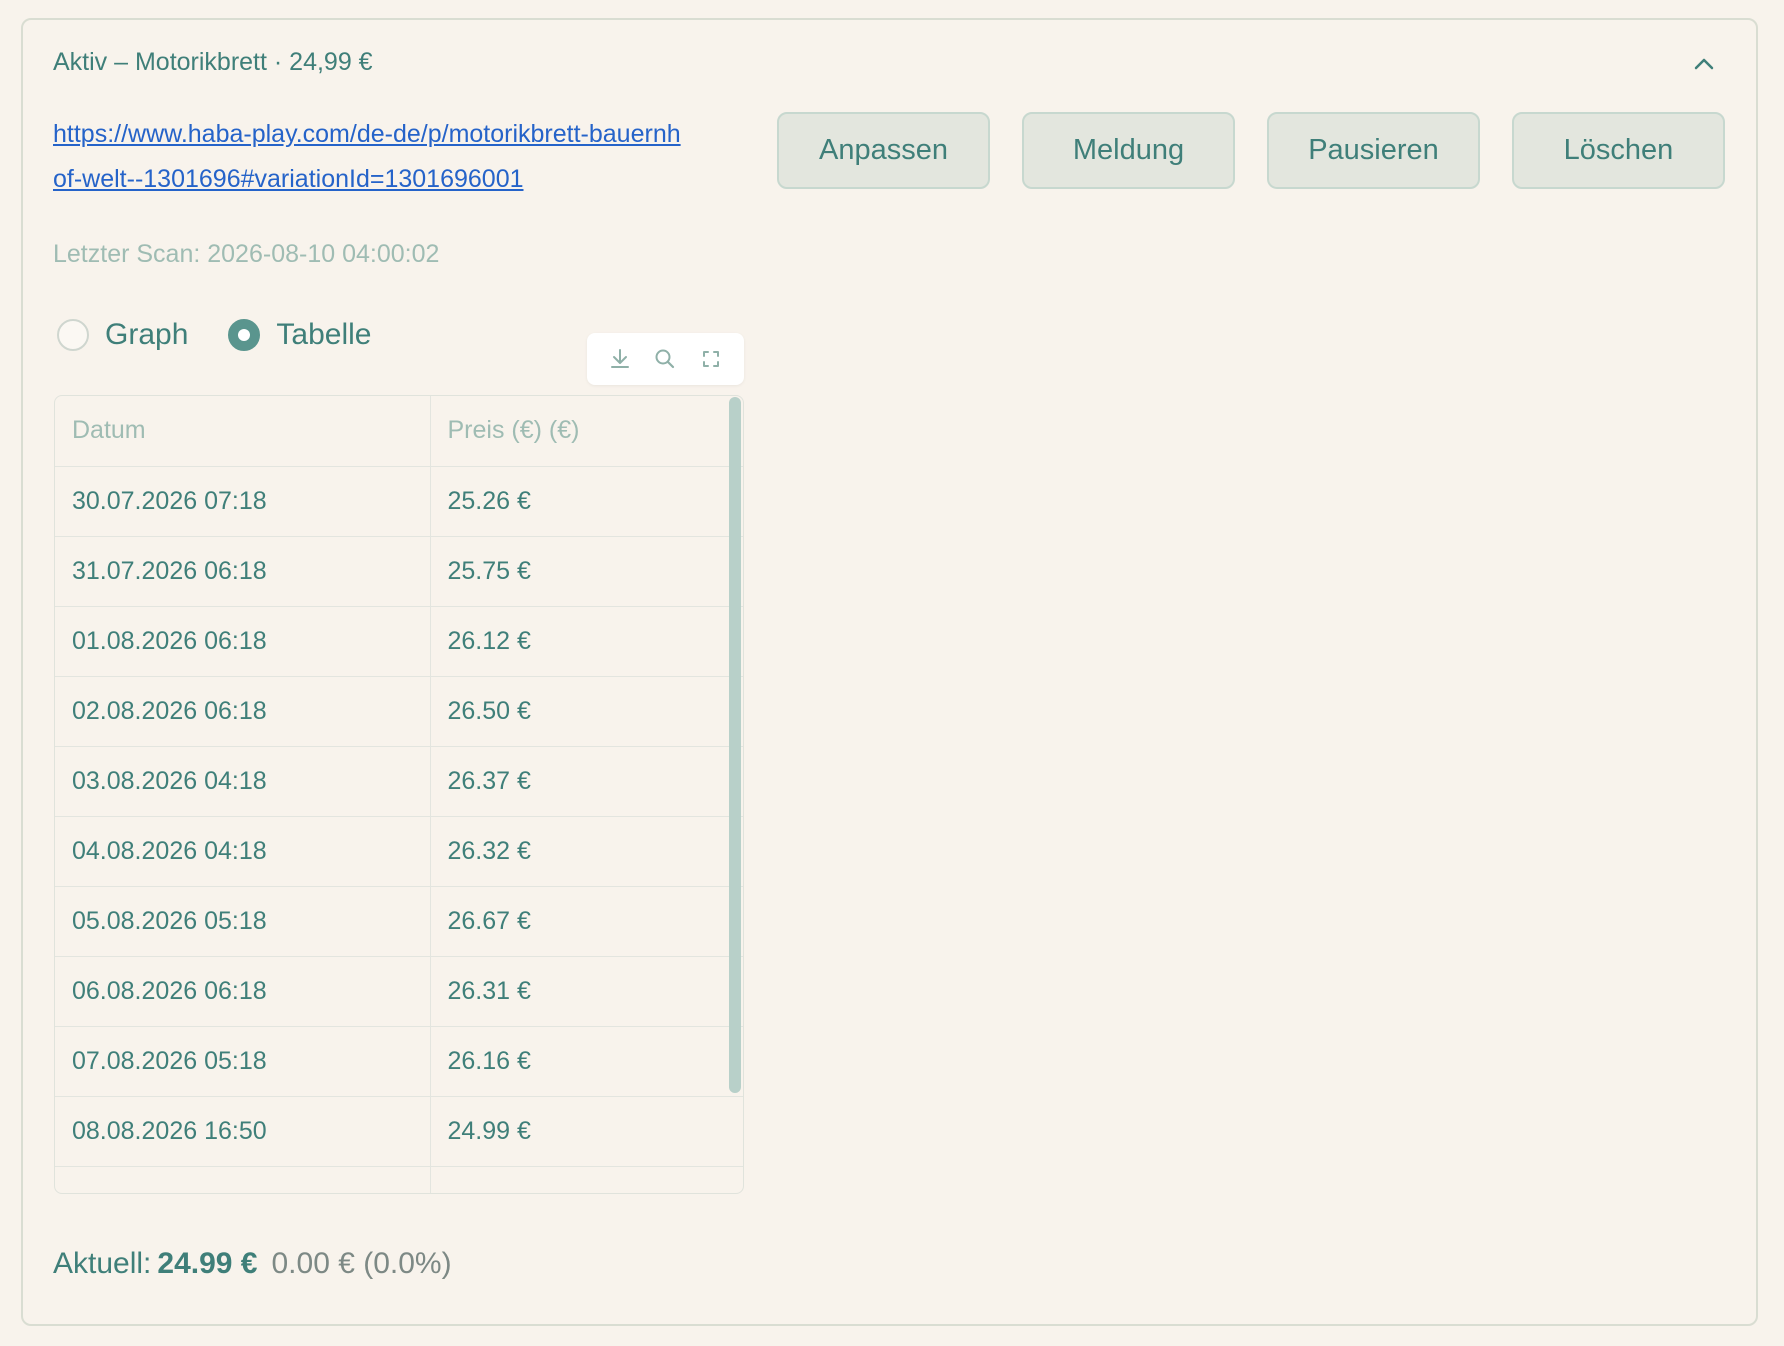 This screenshot has width=1784, height=1346. I want to click on table-row, so click(399, 1179).